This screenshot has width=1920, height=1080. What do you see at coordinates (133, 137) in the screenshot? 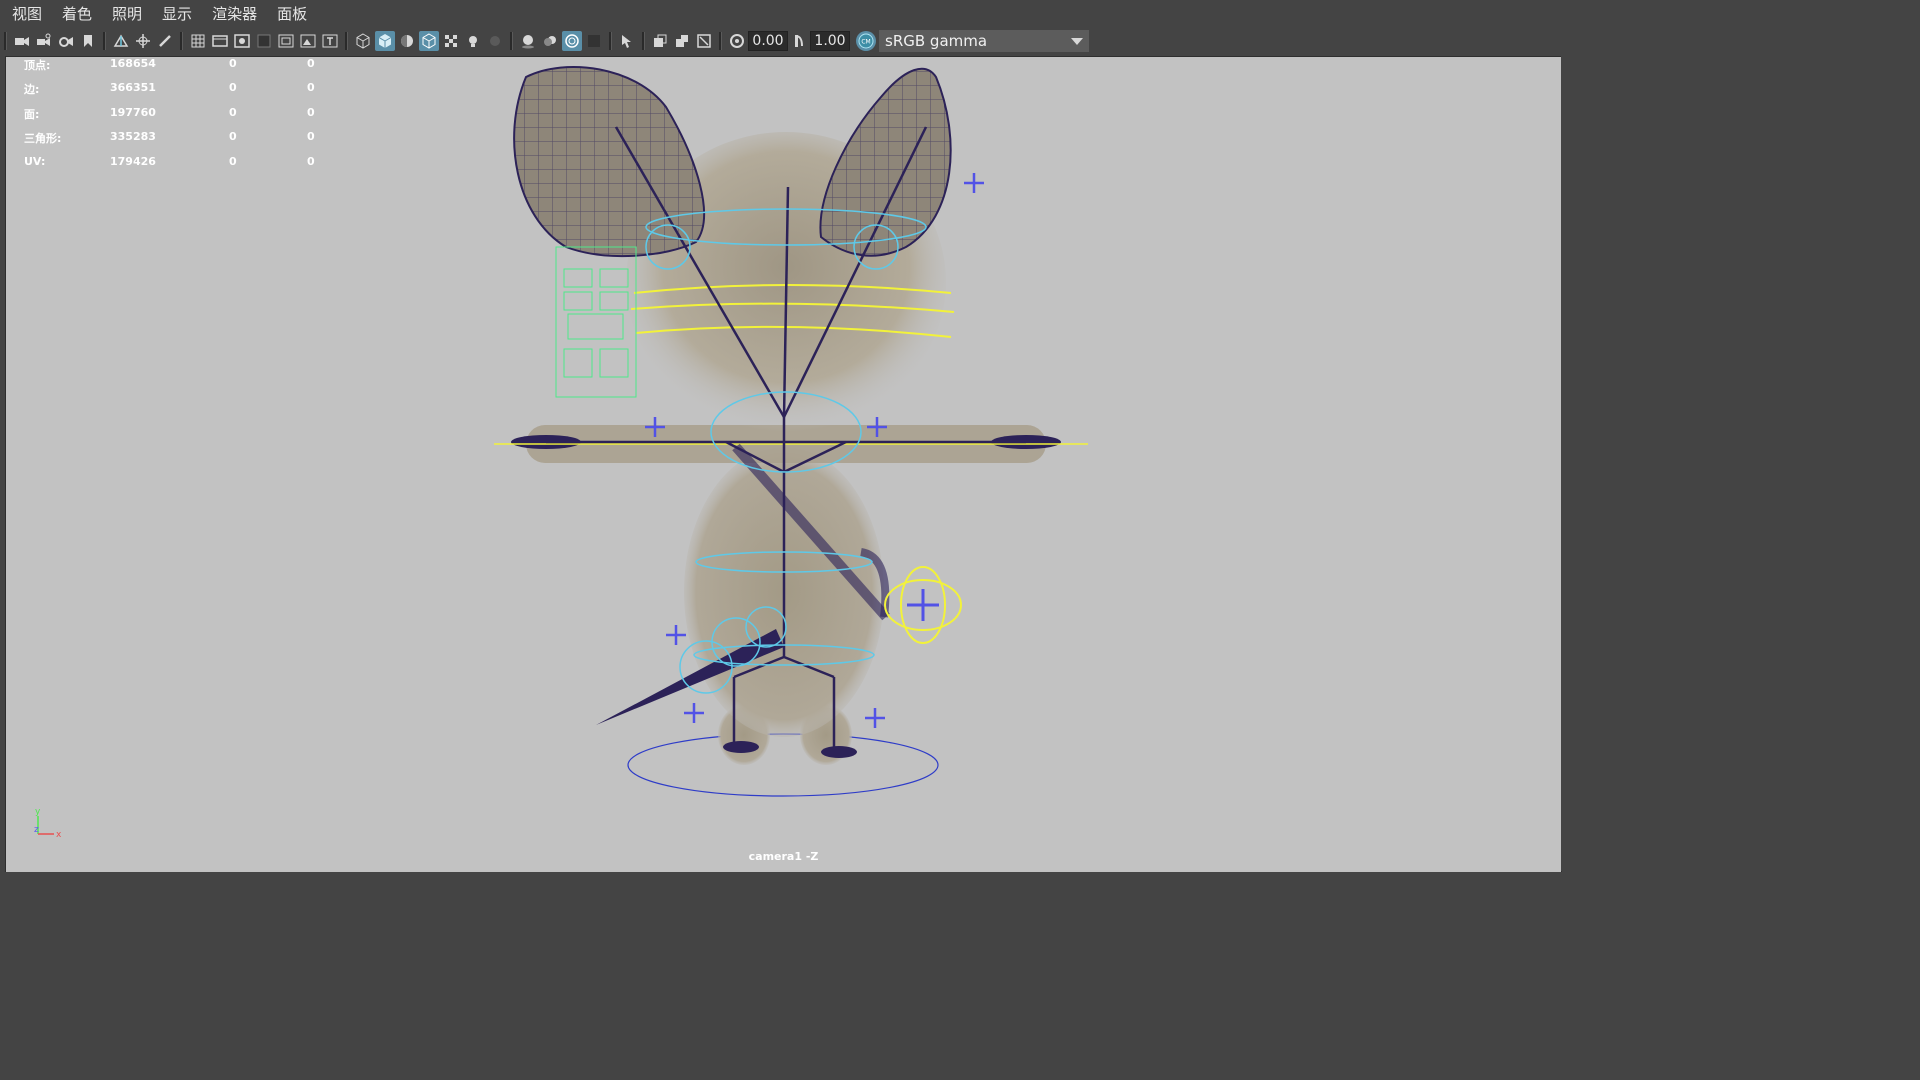
I see `hud-value: 335283` at bounding box center [133, 137].